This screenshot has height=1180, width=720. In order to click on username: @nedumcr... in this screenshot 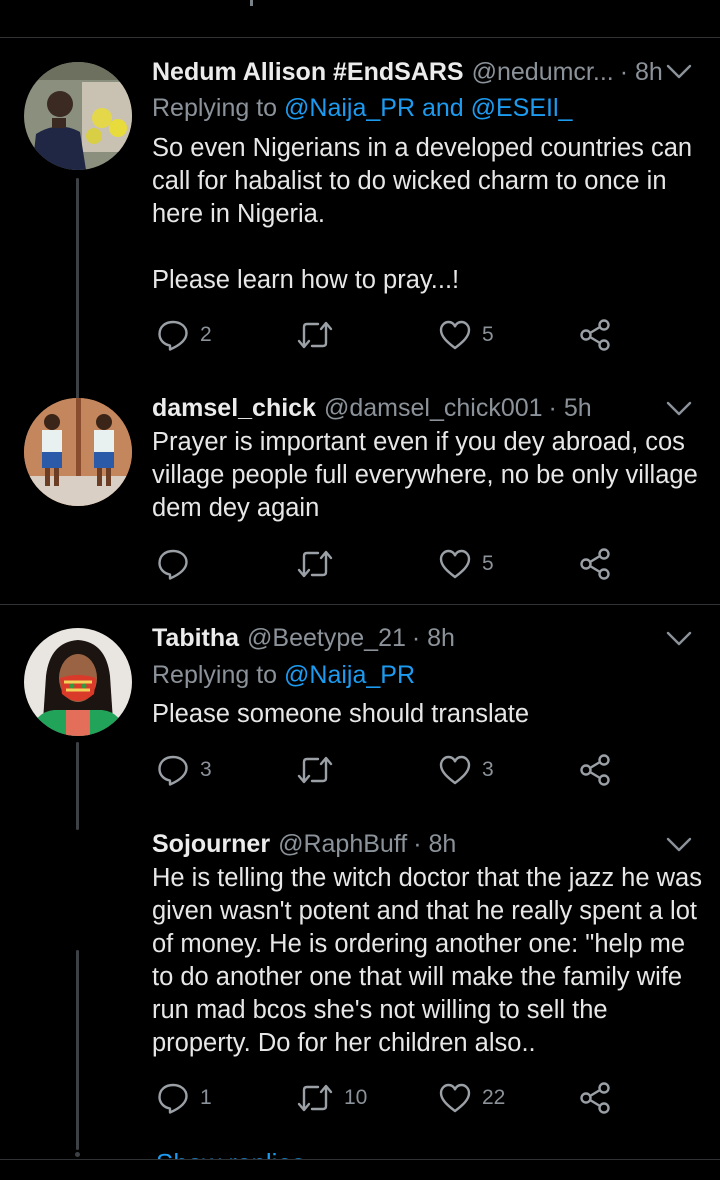, I will do `click(543, 72)`.